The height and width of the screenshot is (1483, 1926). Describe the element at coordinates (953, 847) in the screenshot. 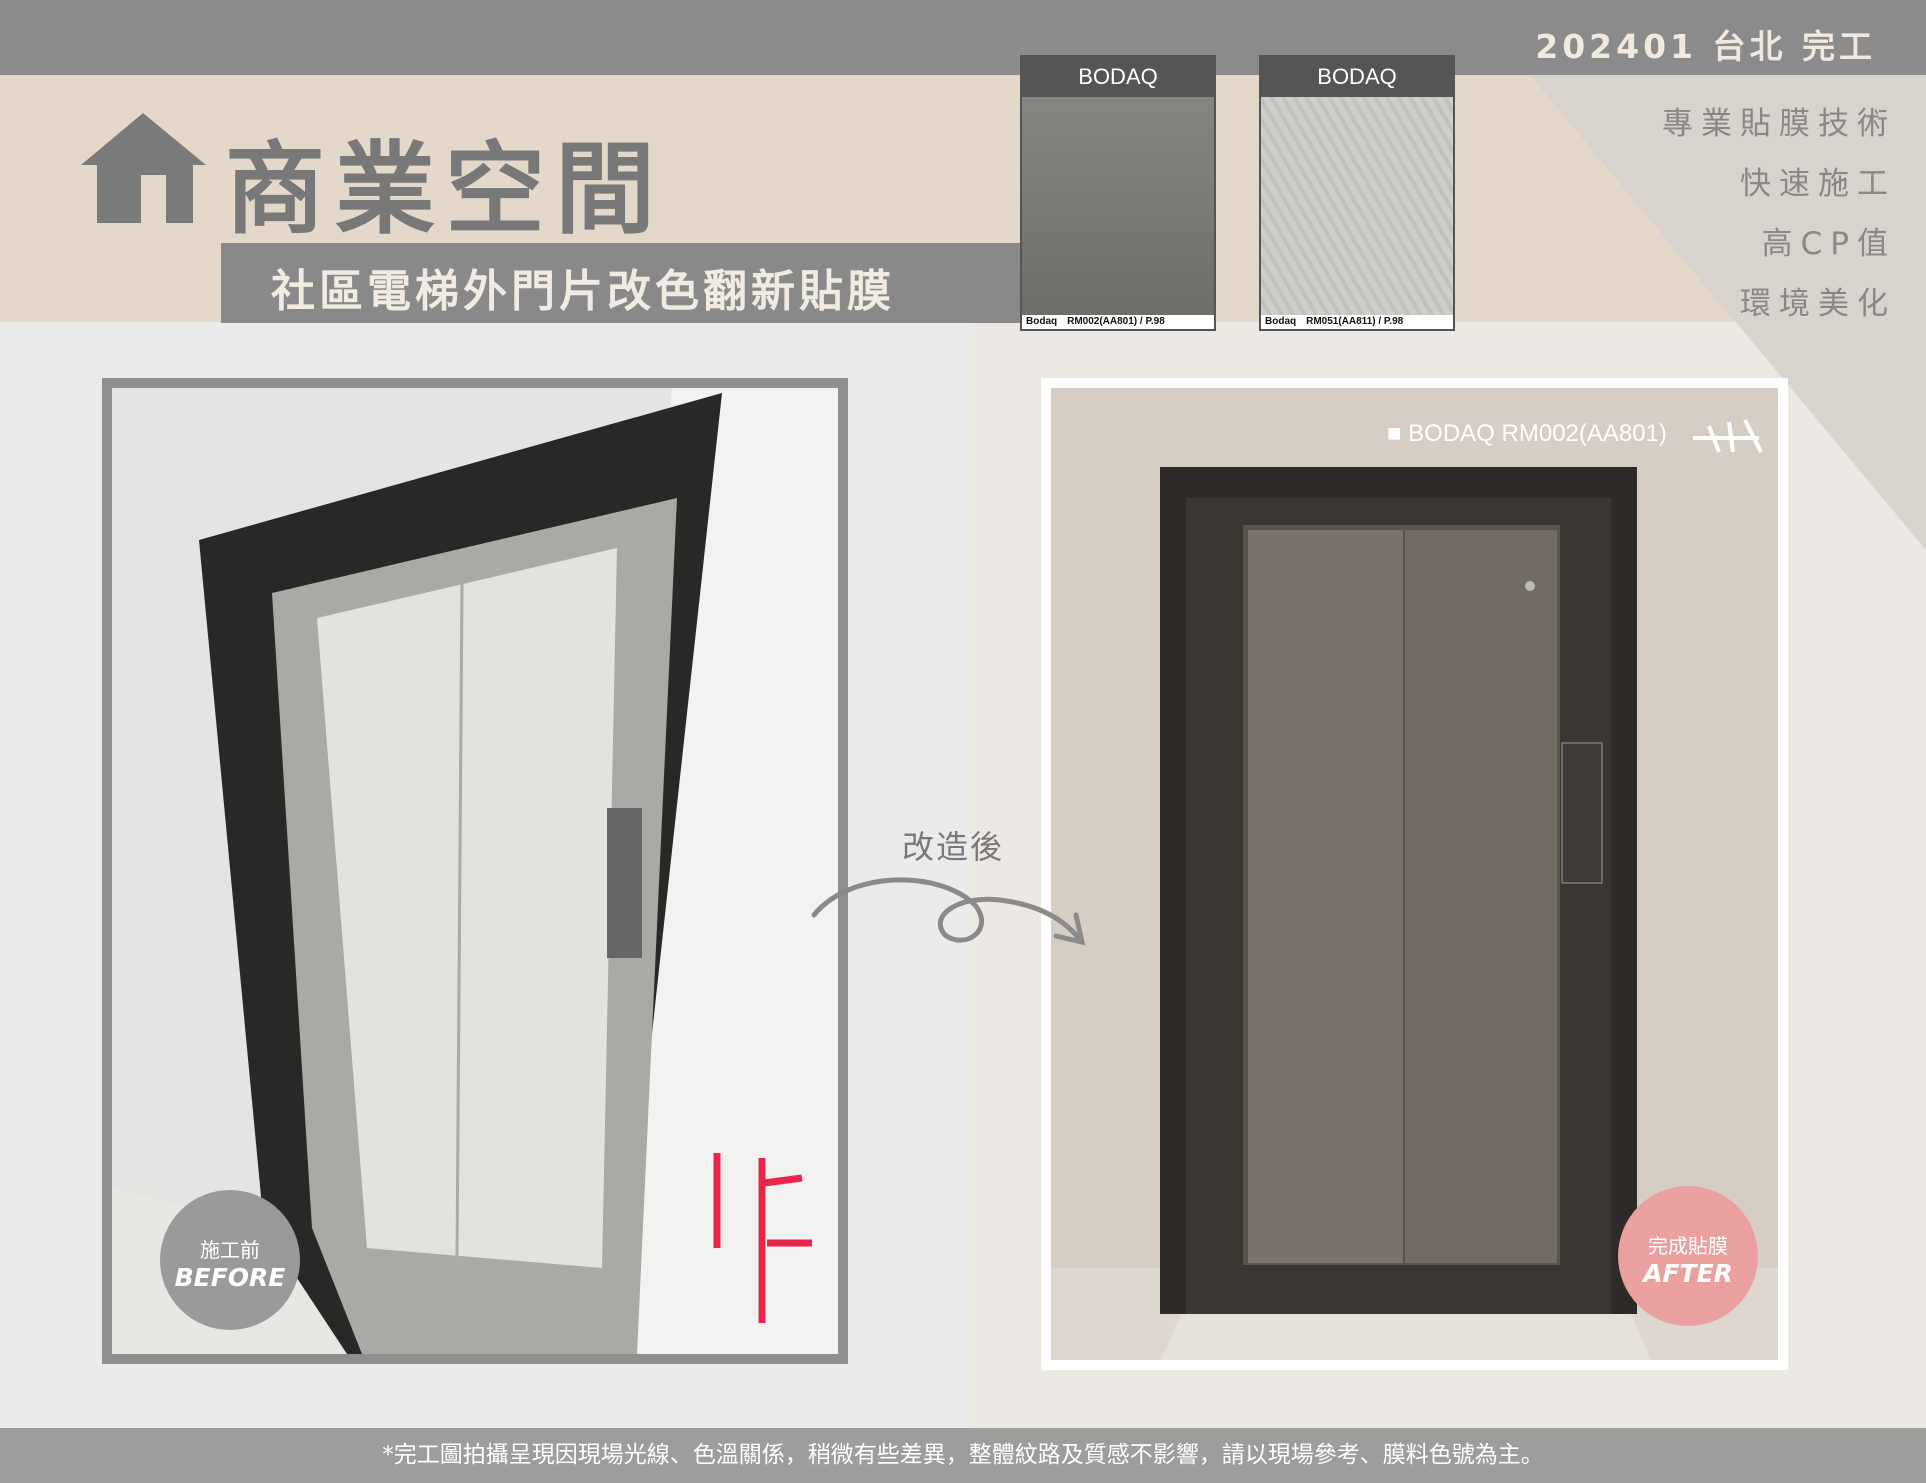

I see `arrow-label: 改造後` at that location.